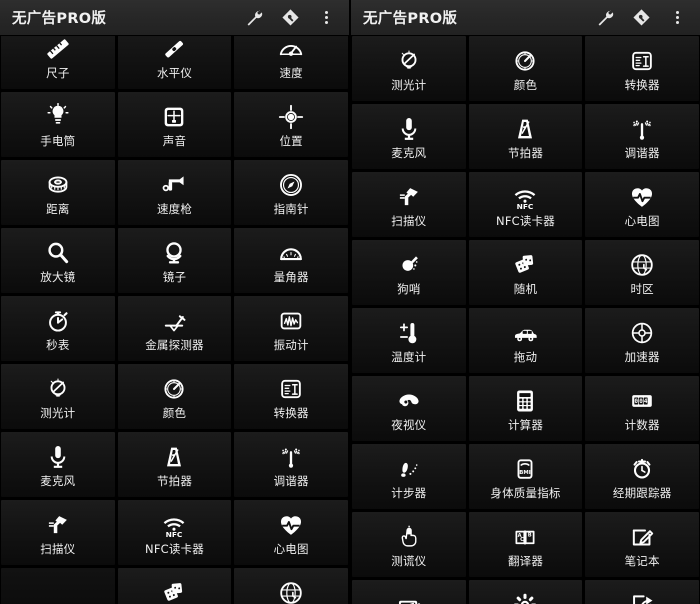  What do you see at coordinates (174, 185) in the screenshot?
I see `speed-gun-icon` at bounding box center [174, 185].